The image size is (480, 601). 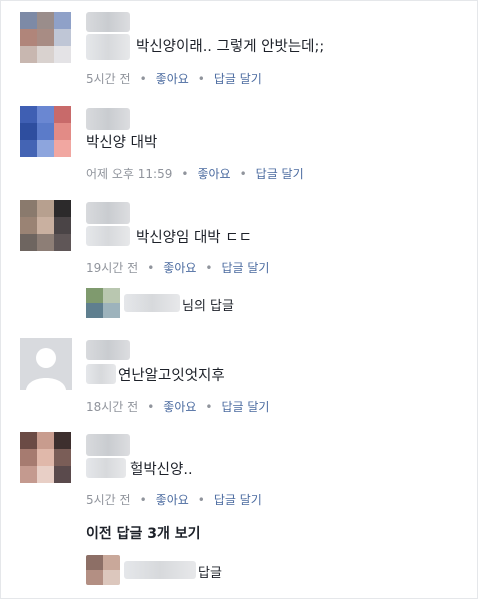 What do you see at coordinates (195, 174) in the screenshot?
I see `comment-meta: 어제 오후 11:59 • 좋아요 • 답글 달기` at bounding box center [195, 174].